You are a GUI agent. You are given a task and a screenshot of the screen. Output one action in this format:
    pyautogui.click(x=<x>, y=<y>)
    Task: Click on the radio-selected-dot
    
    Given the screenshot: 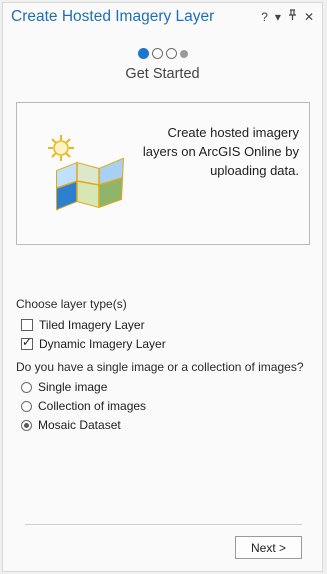 What is the action you would take?
    pyautogui.click(x=26, y=425)
    